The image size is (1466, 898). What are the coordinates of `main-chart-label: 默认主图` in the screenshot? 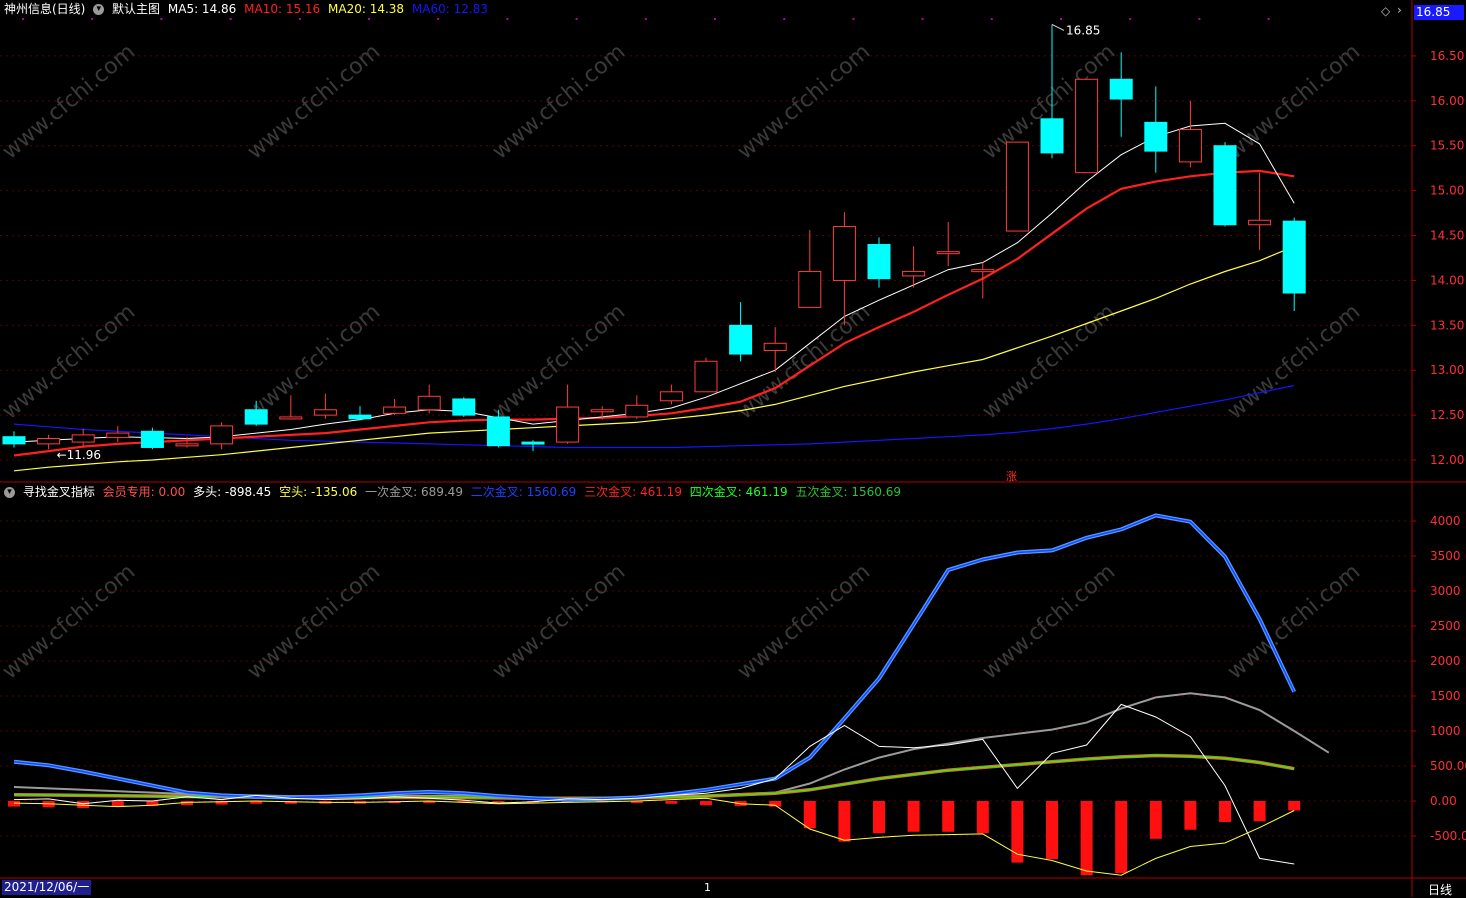 It's located at (136, 9).